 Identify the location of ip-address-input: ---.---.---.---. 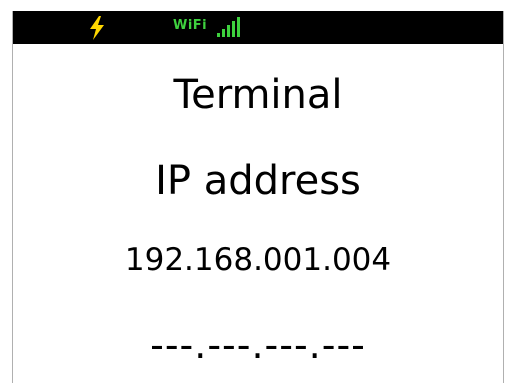
(258, 345).